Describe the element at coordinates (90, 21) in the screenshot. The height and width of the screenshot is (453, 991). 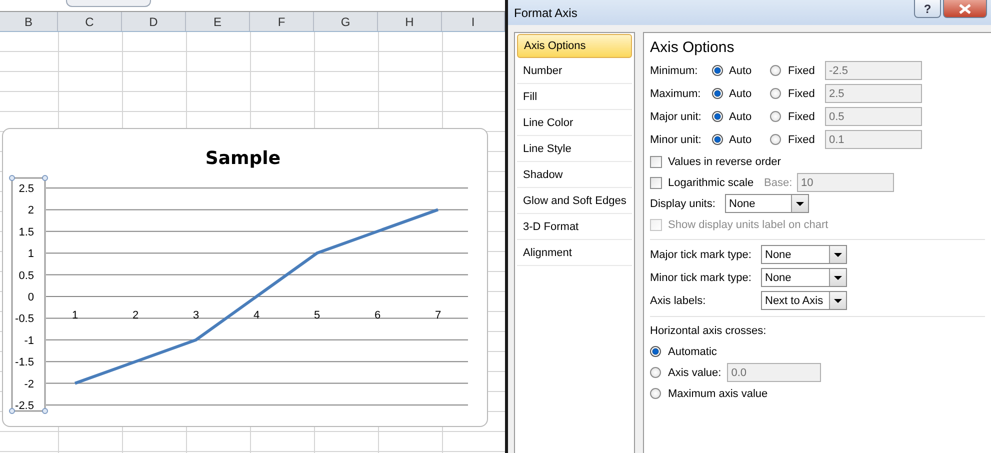
I see `column-header: C` at that location.